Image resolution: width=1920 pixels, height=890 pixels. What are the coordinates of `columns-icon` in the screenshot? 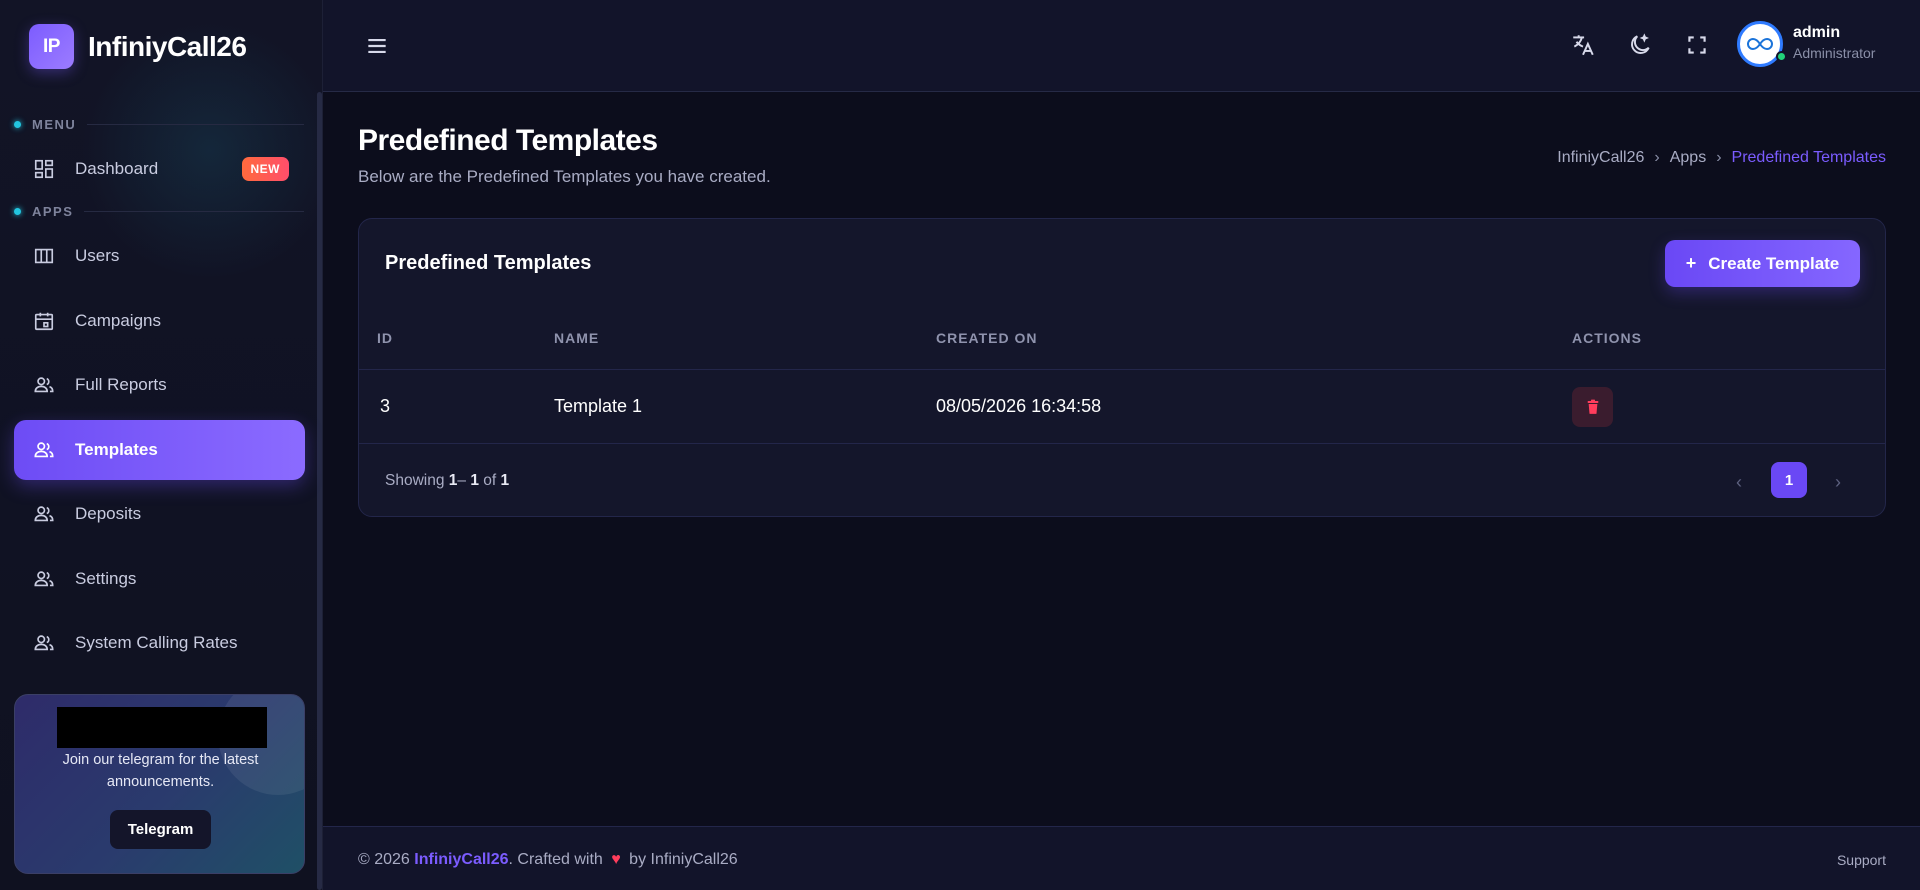 It's located at (44, 256).